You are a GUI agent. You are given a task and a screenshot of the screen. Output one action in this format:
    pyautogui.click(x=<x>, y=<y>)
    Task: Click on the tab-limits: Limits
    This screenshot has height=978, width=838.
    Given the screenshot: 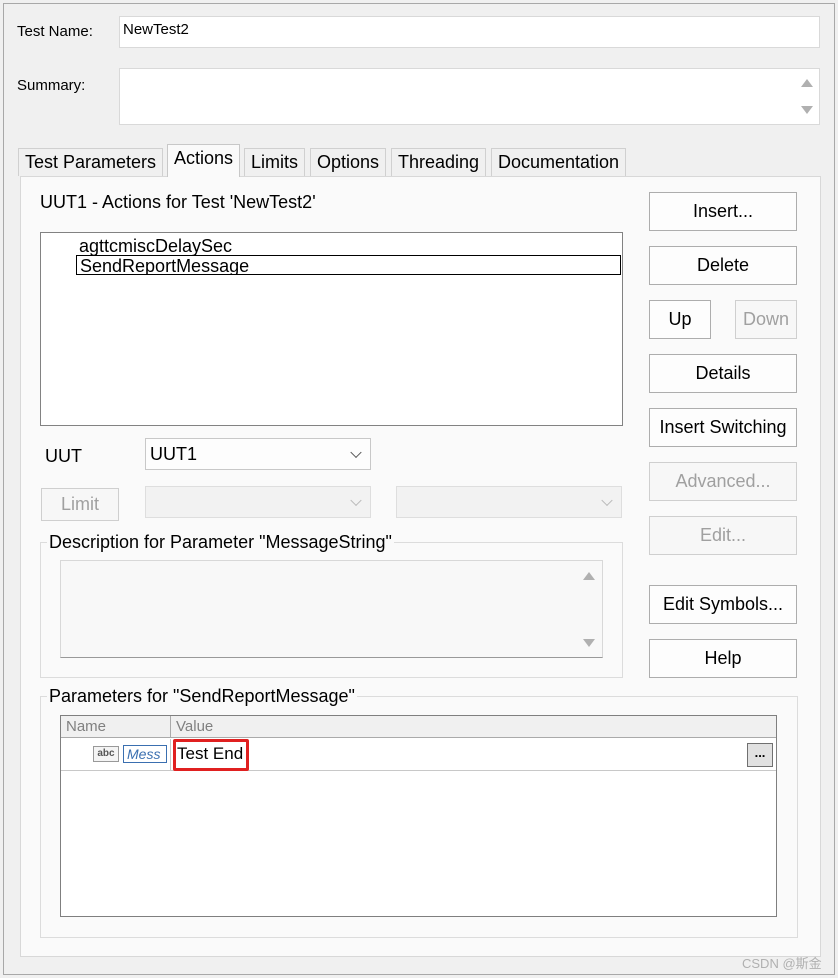 What is the action you would take?
    pyautogui.click(x=275, y=162)
    